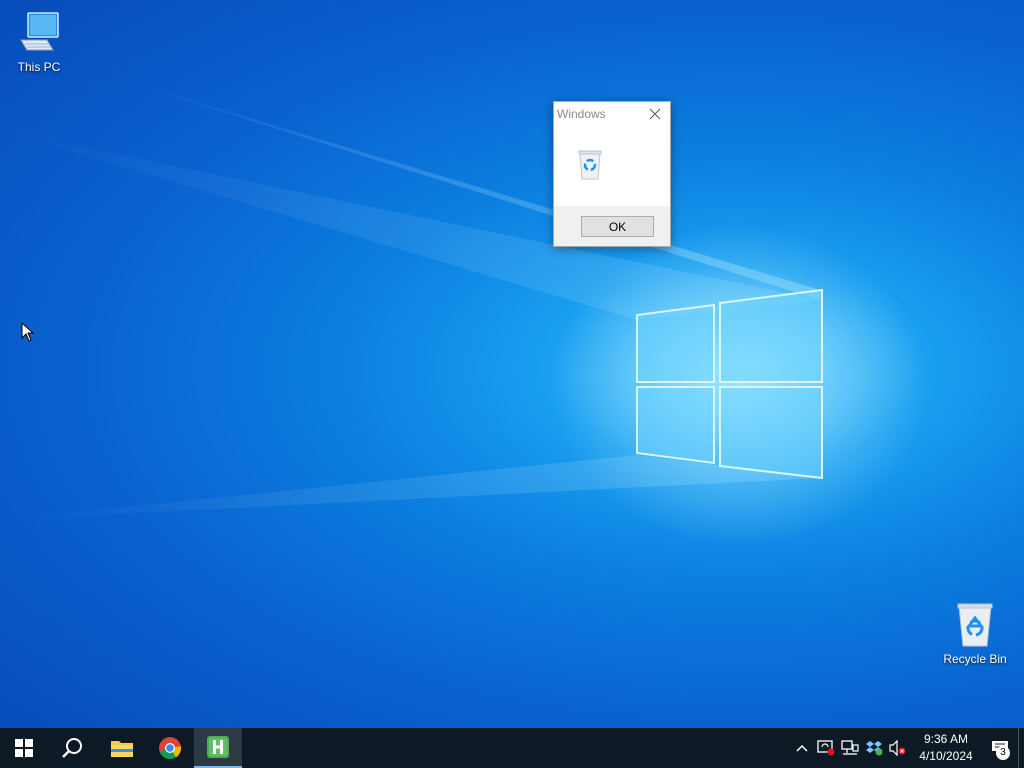 The width and height of the screenshot is (1024, 768). I want to click on security-alert-icon, so click(826, 748).